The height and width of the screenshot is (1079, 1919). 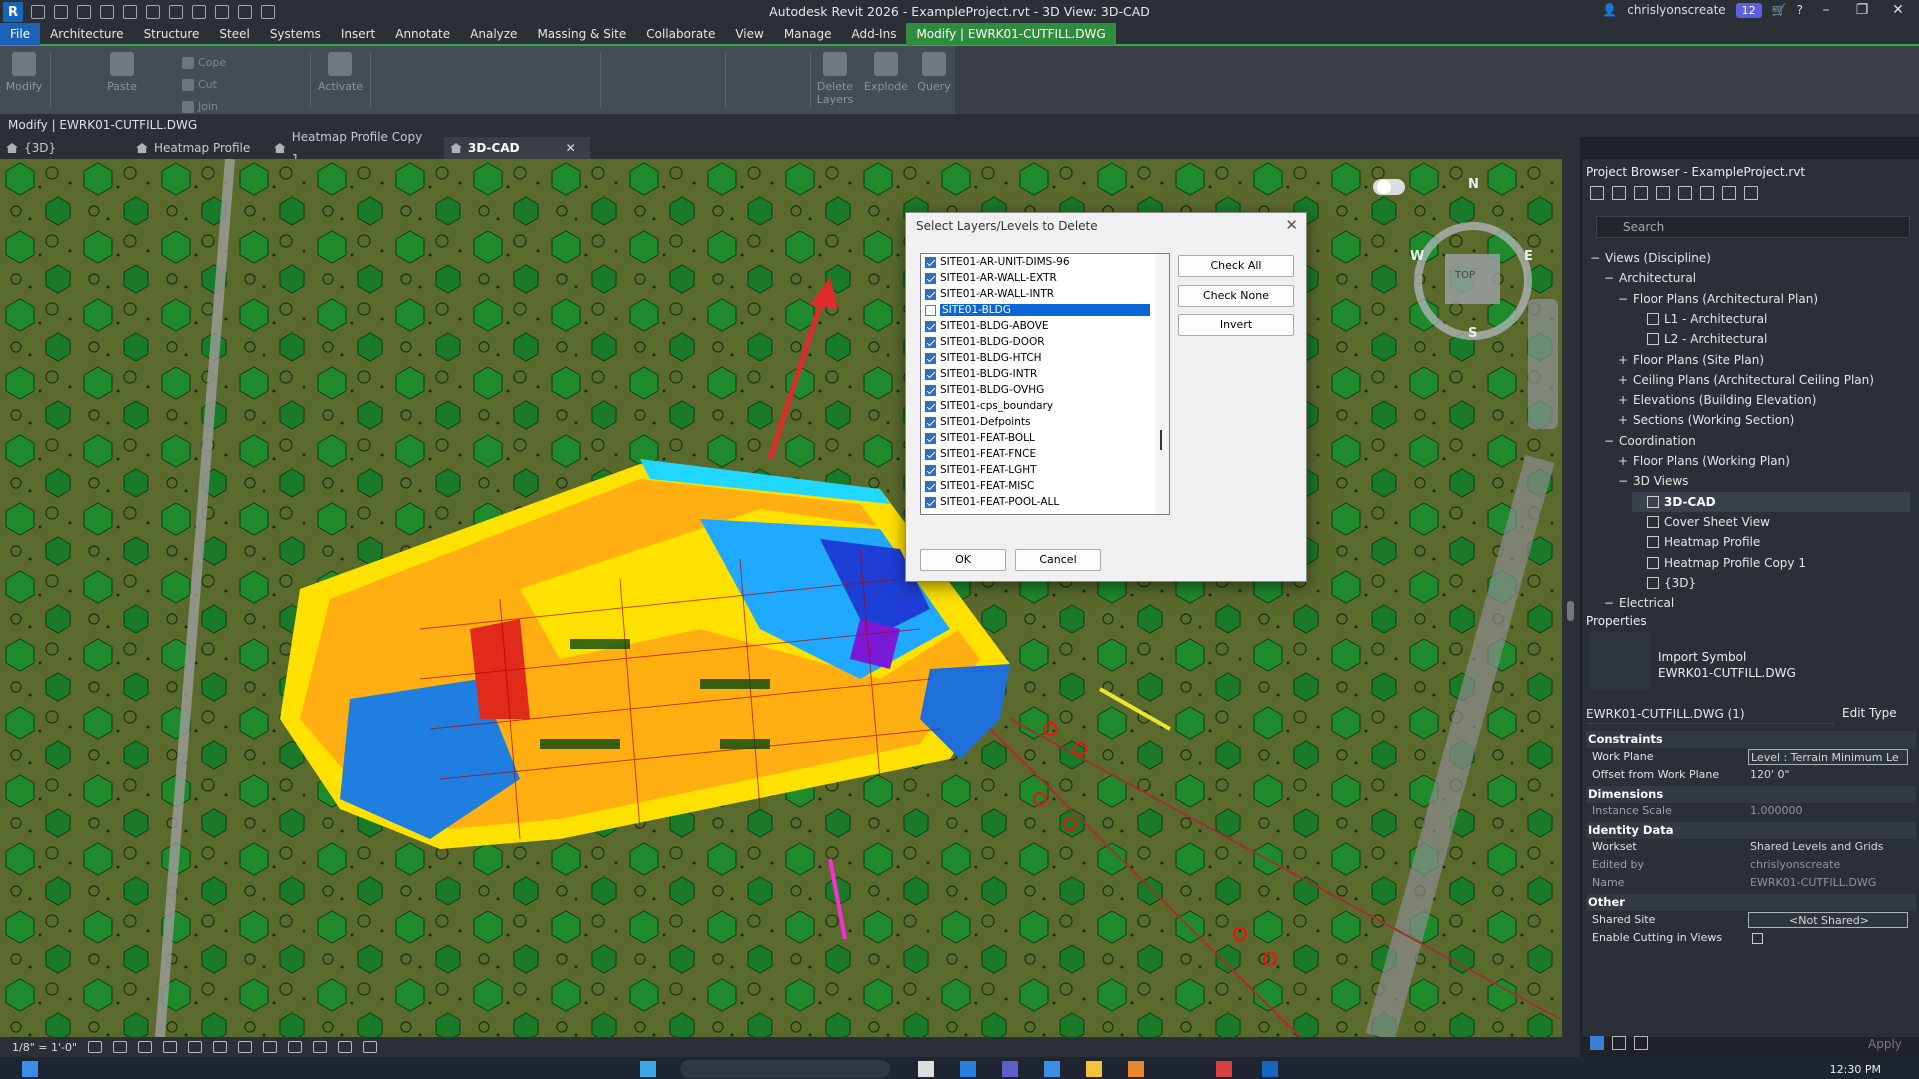 What do you see at coordinates (1045, 294) in the screenshot?
I see `layer-row: SITE01-AR-WALL-INTR` at bounding box center [1045, 294].